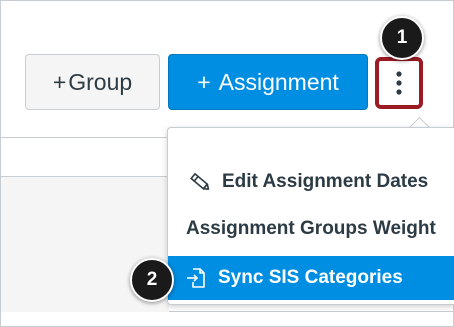 This screenshot has width=454, height=327. I want to click on add-group-button: + Group, so click(92, 82).